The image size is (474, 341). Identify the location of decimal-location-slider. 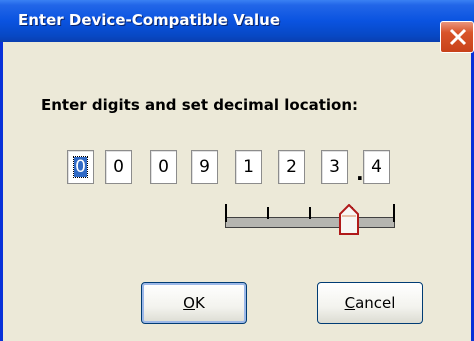
(311, 224).